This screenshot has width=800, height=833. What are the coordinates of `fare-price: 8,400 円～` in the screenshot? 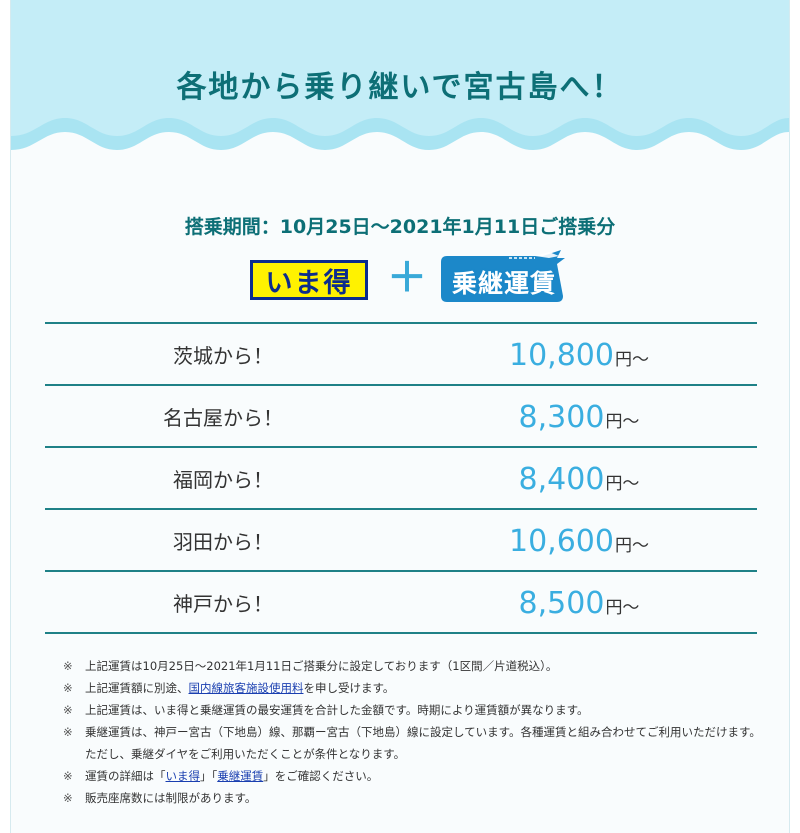 It's located at (579, 478).